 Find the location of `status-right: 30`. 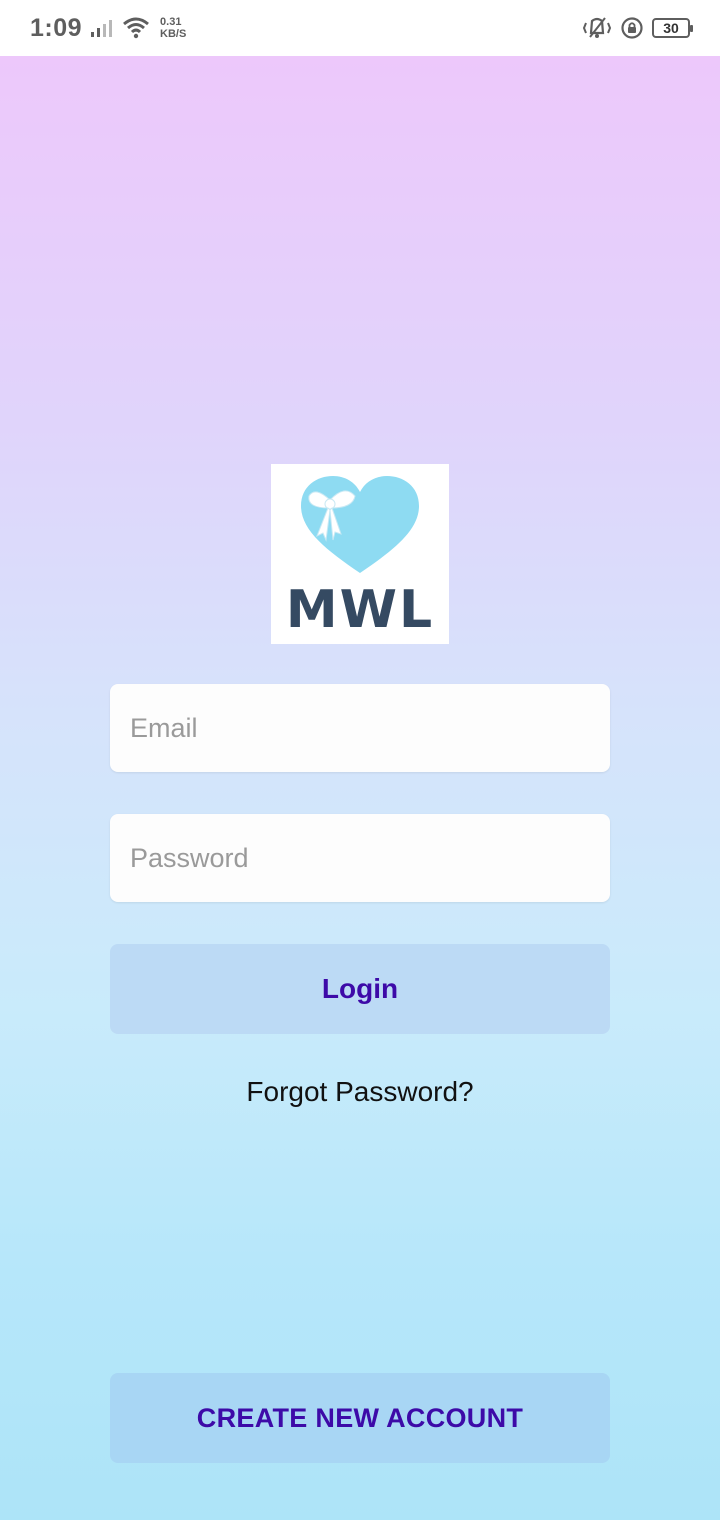

status-right: 30 is located at coordinates (637, 28).